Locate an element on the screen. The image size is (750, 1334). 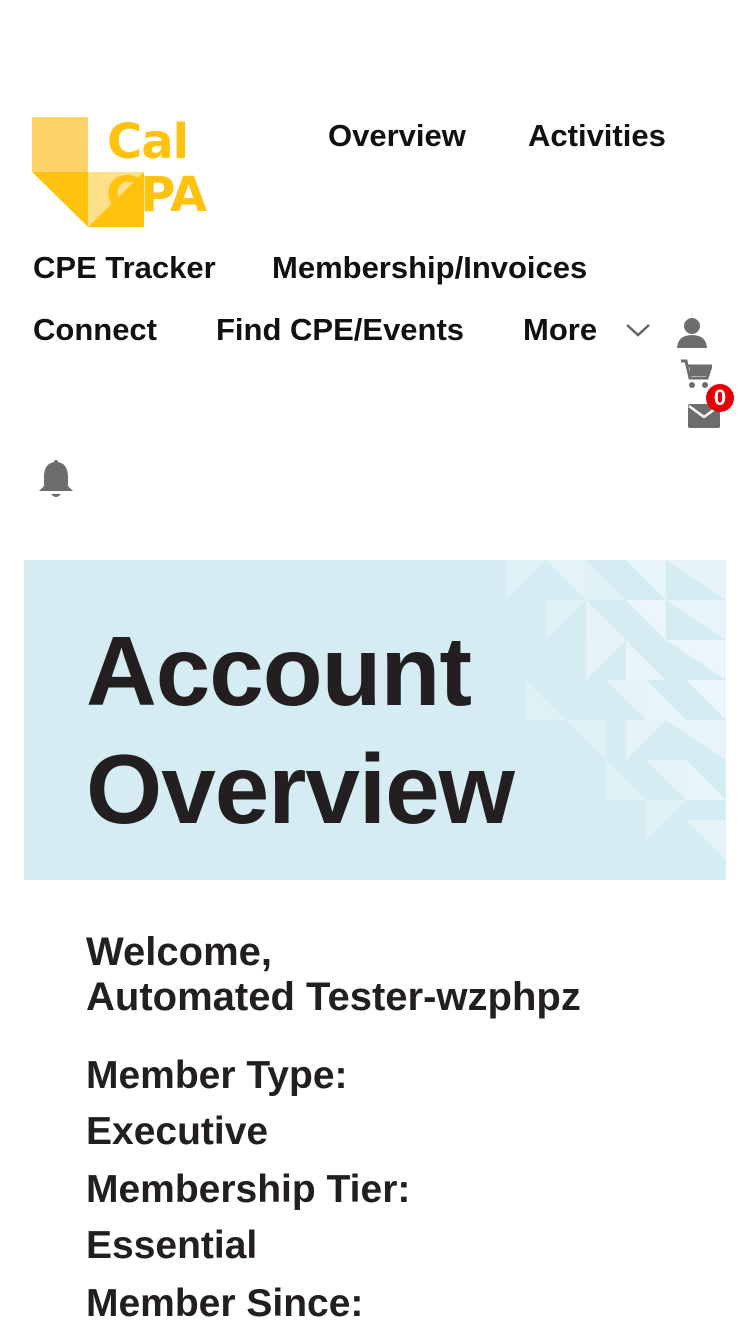
user-icon is located at coordinates (692, 332).